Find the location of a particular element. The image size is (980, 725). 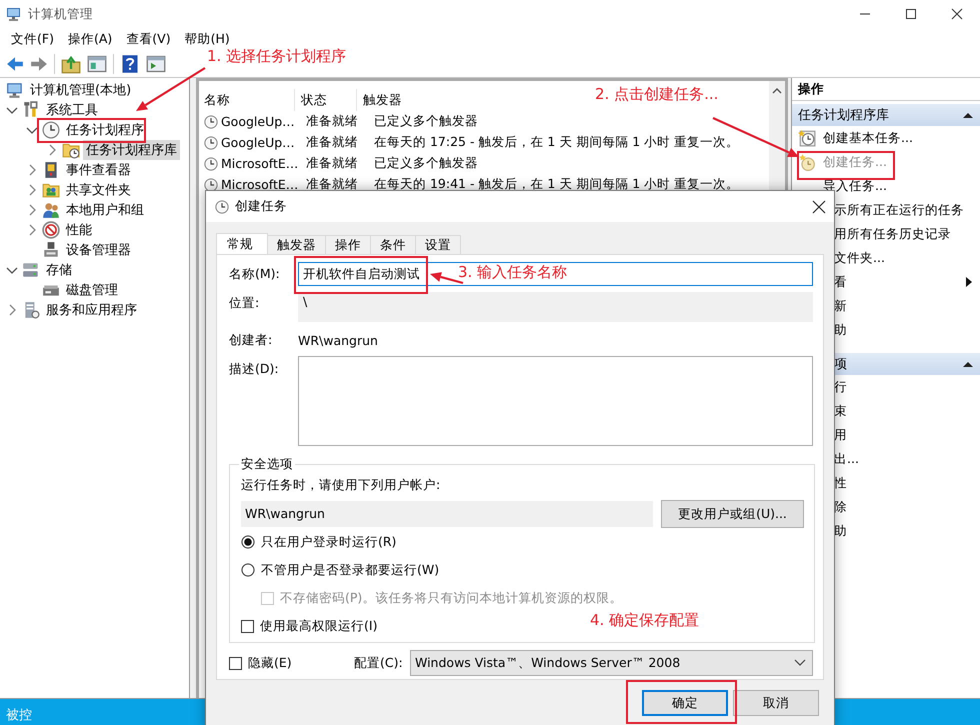

tree-item: 存储 is located at coordinates (59, 270).